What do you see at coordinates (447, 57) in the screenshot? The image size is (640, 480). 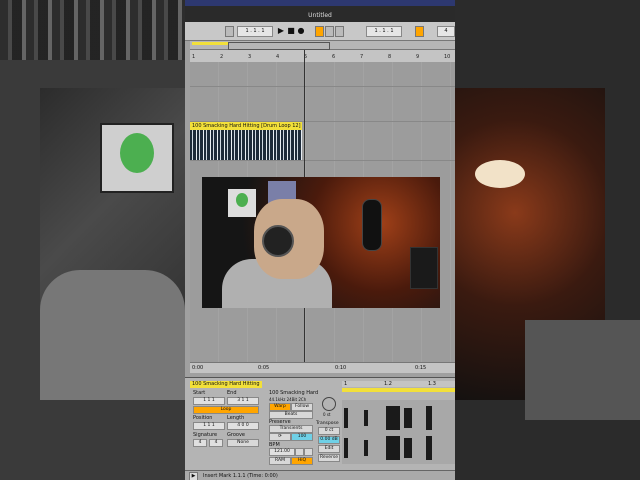 I see `ruler-tick: 10` at bounding box center [447, 57].